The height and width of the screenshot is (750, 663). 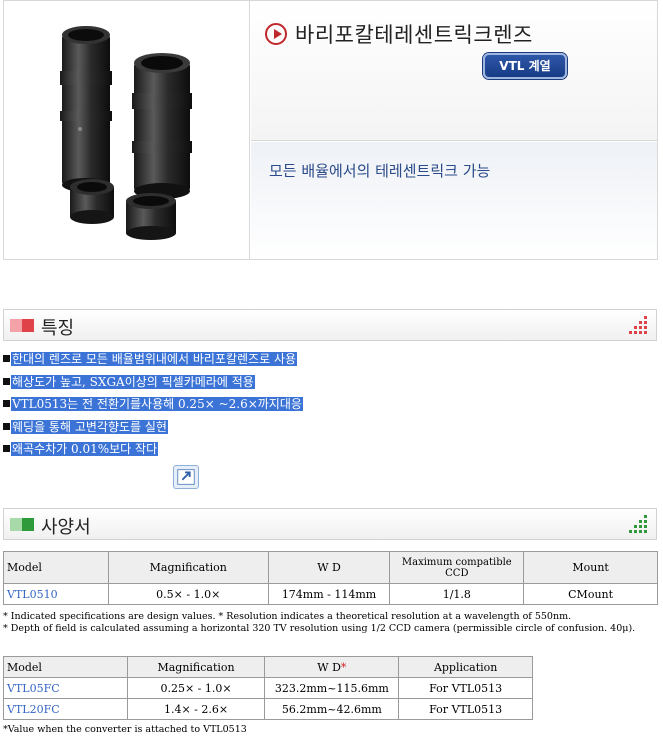 What do you see at coordinates (196, 709) in the screenshot?
I see `table-cell: 1.4× - 2.6×` at bounding box center [196, 709].